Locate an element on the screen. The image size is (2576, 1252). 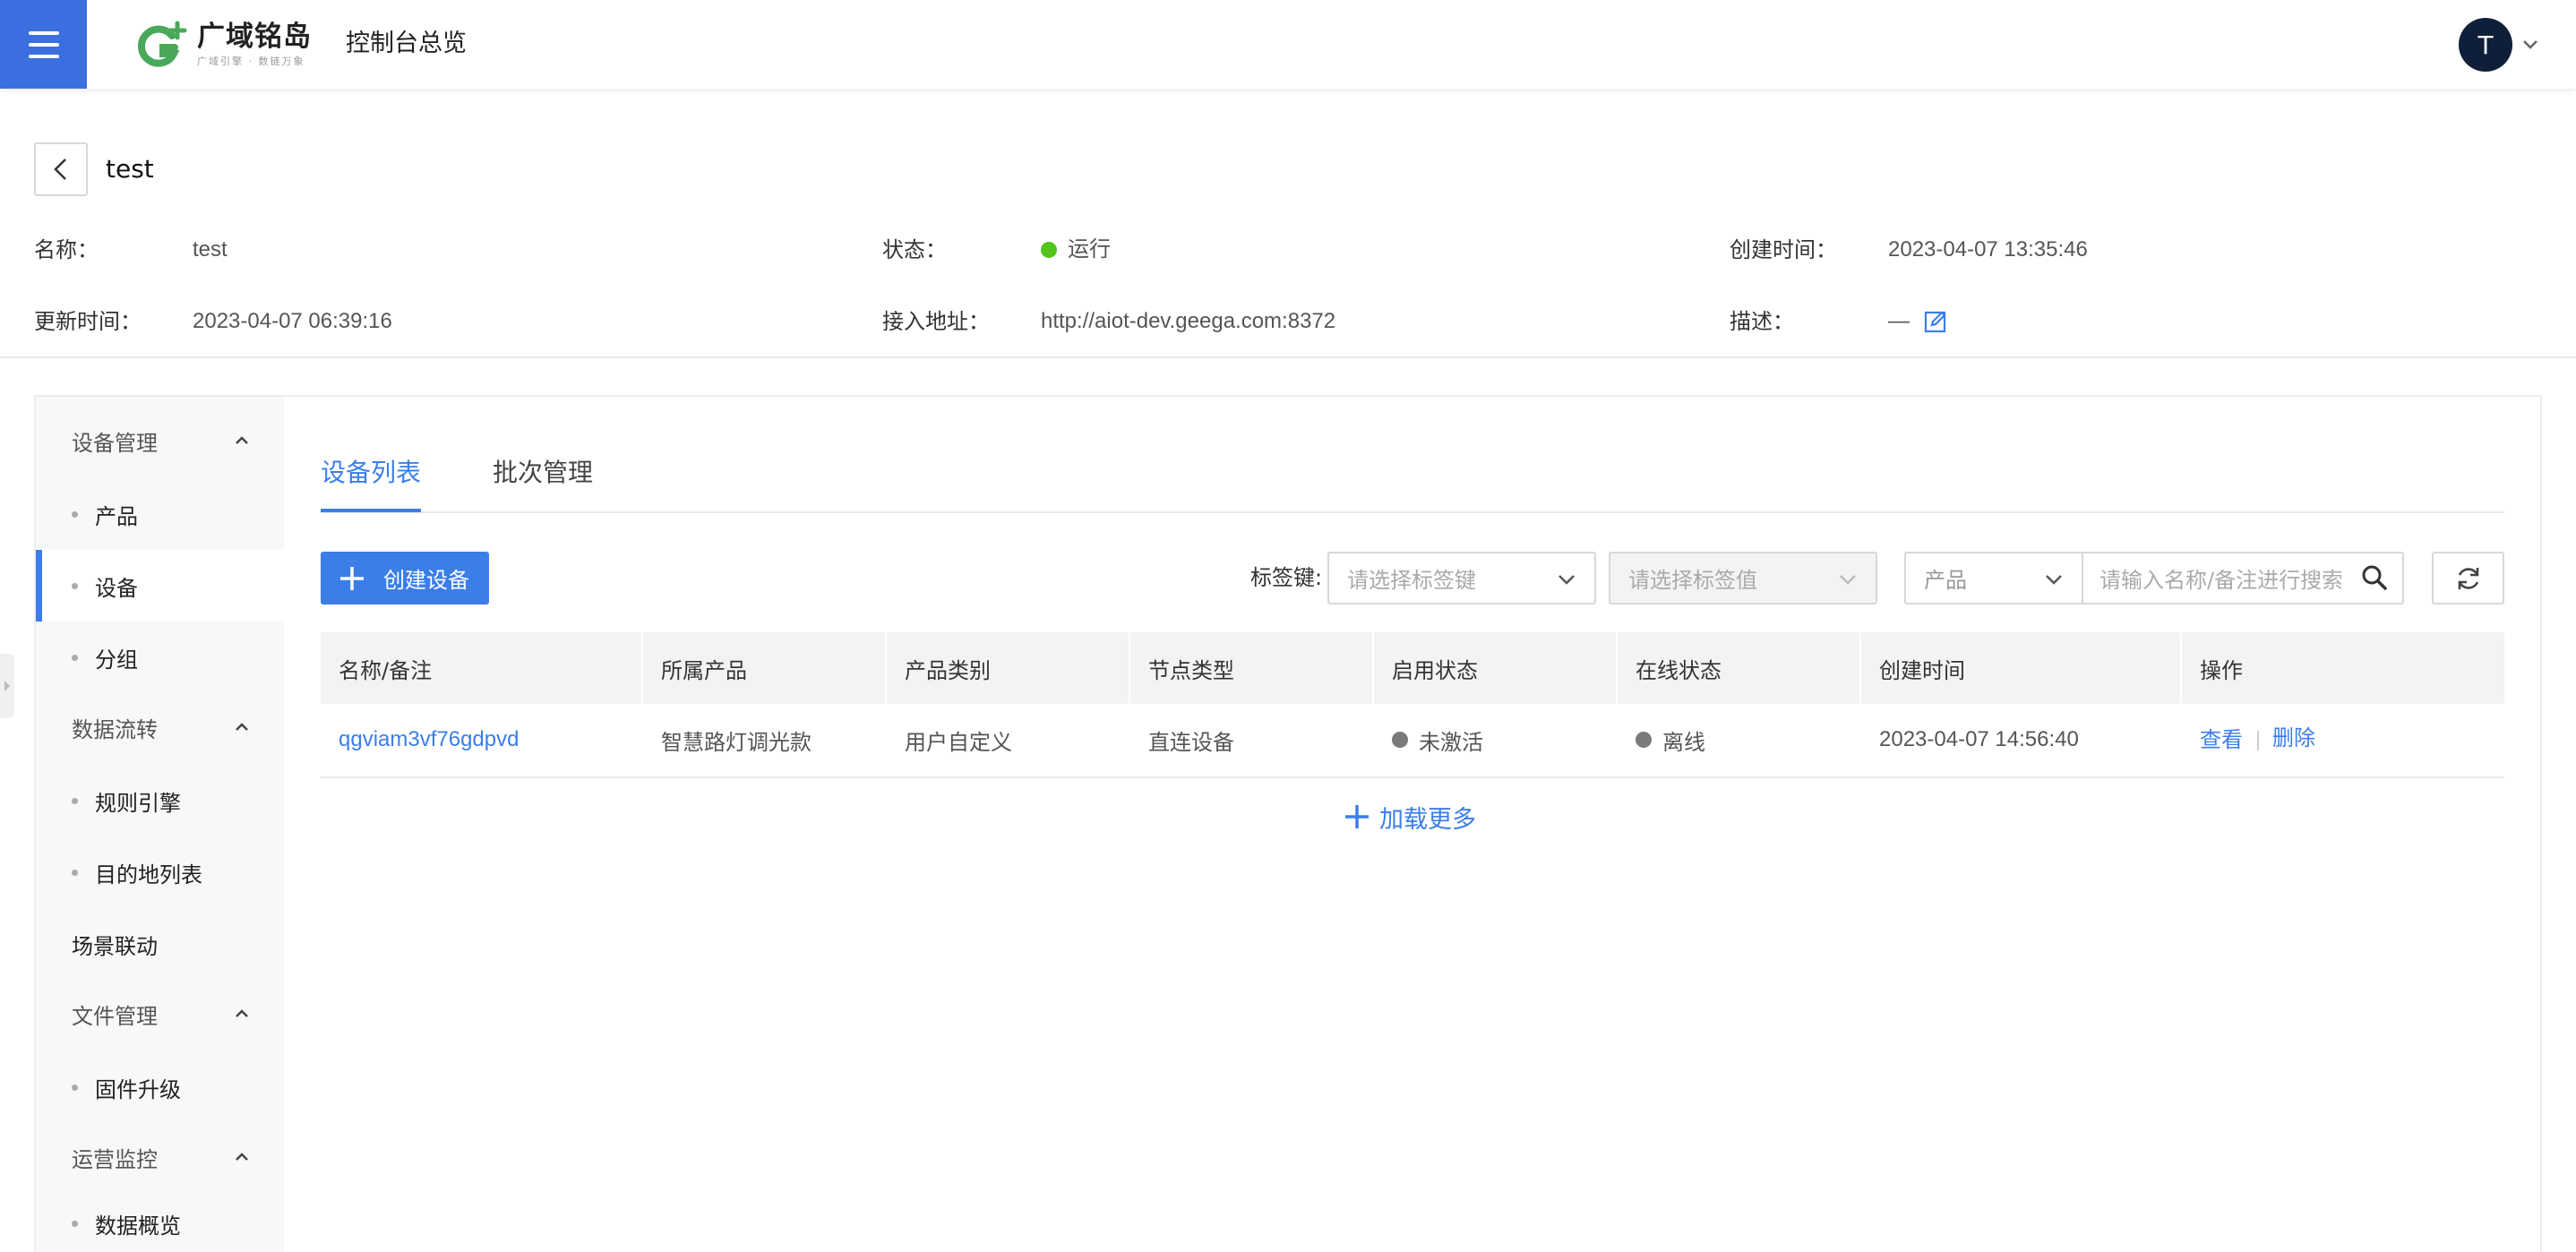
console-title: 控制台总览 is located at coordinates (406, 44).